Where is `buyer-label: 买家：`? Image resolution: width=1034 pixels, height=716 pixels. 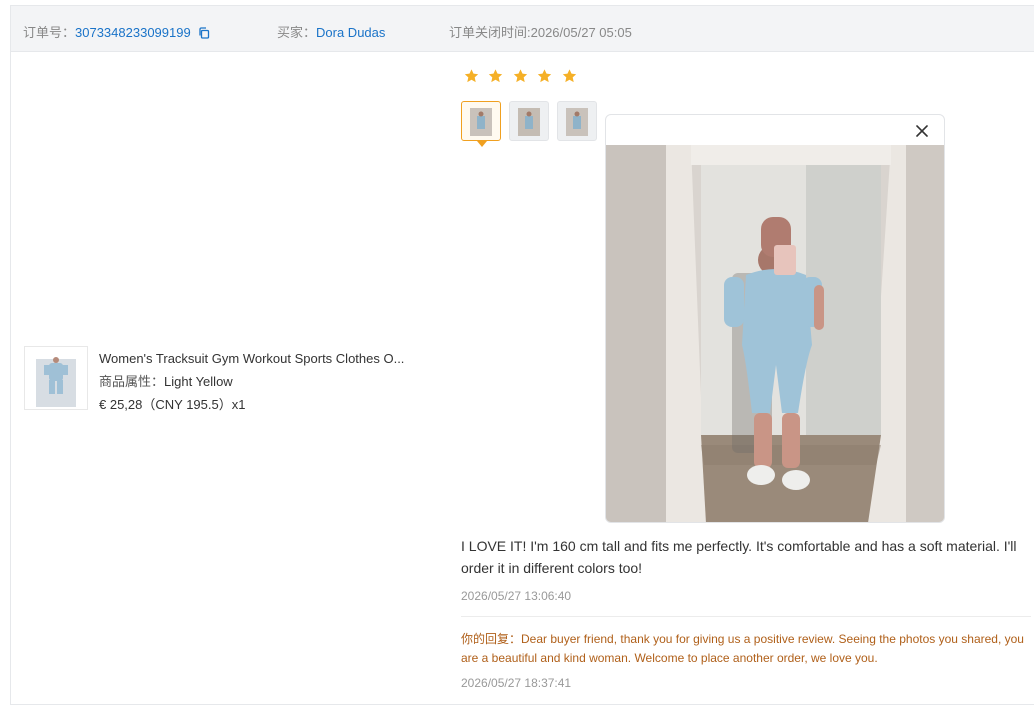
buyer-label: 买家： is located at coordinates (297, 32).